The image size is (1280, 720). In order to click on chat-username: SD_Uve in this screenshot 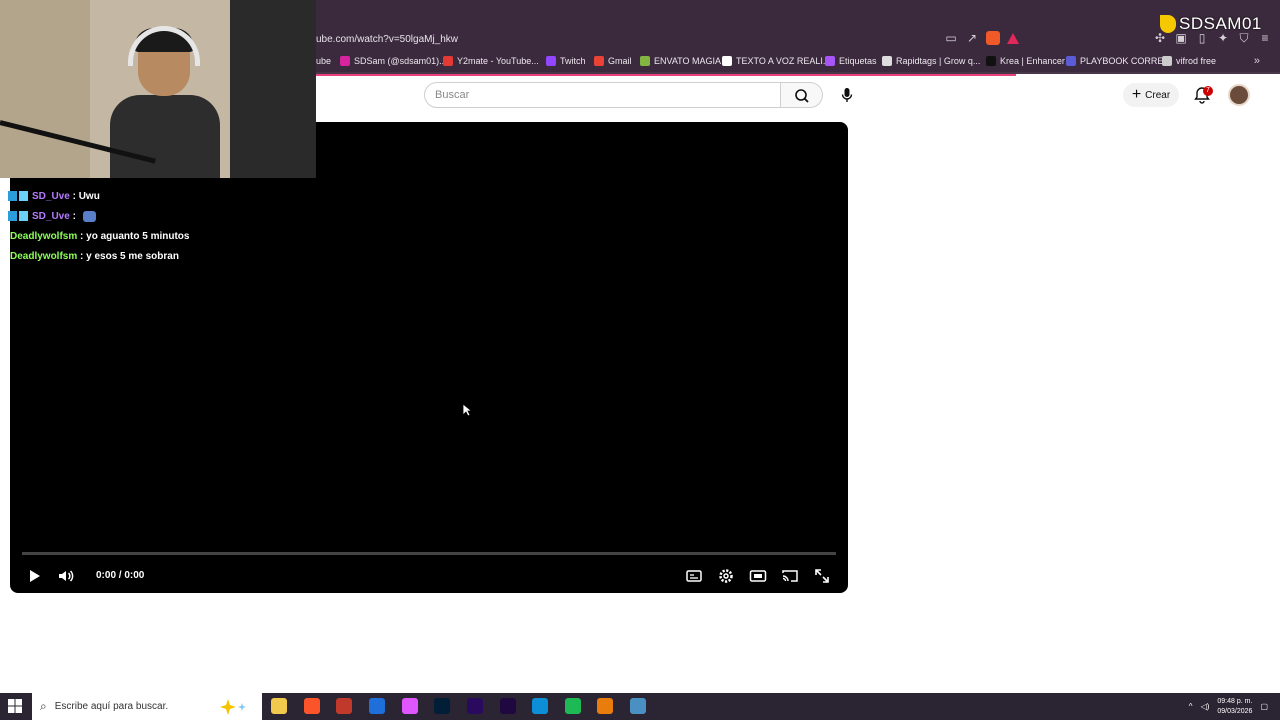, I will do `click(51, 196)`.